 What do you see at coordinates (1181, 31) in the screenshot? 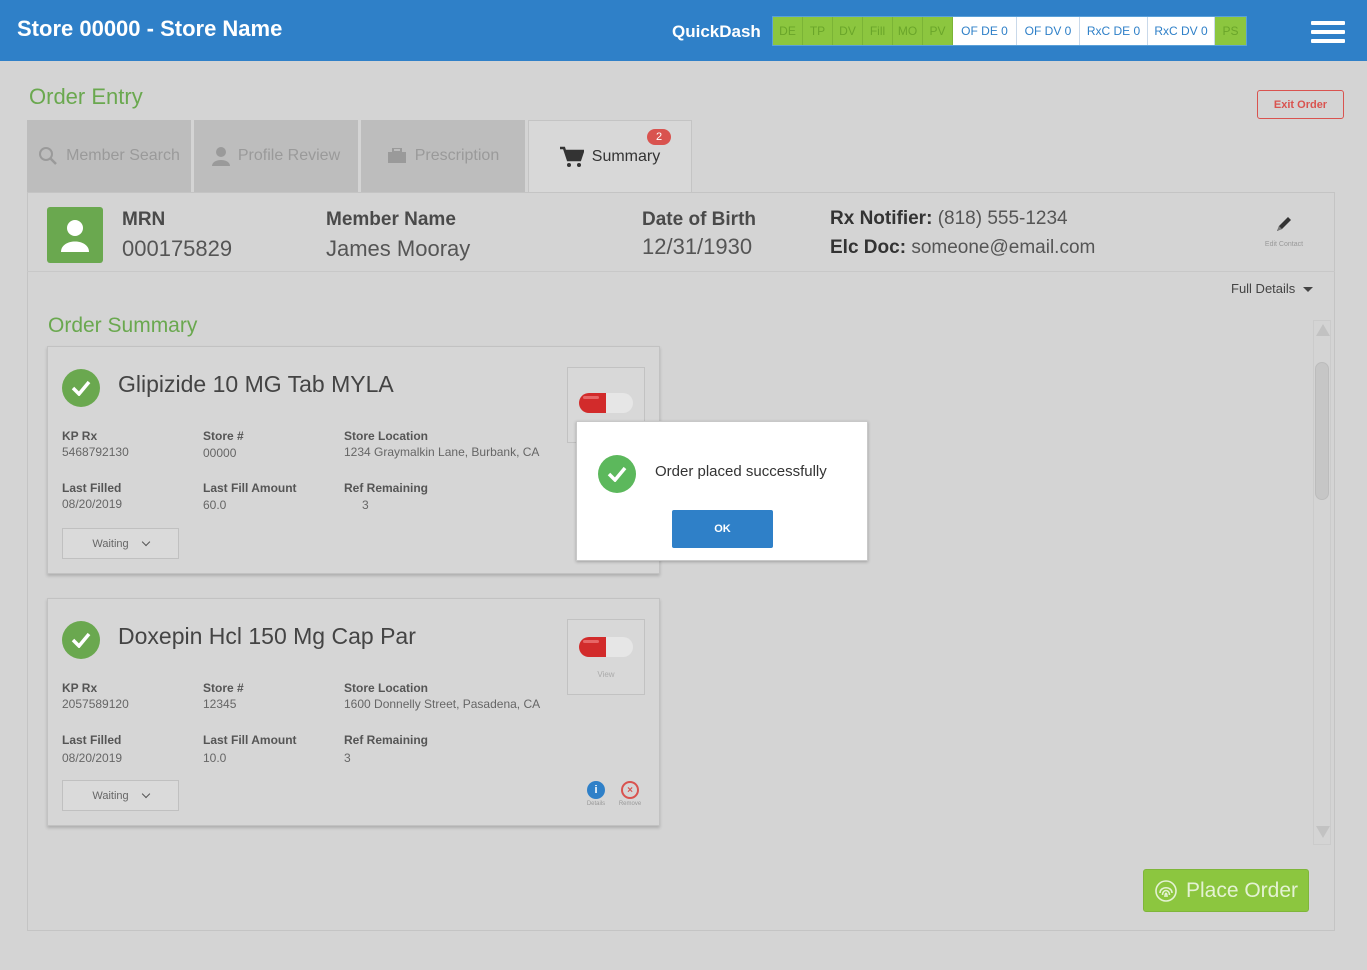
I see `quickdash-rxc-dv: RxC DV 0` at bounding box center [1181, 31].